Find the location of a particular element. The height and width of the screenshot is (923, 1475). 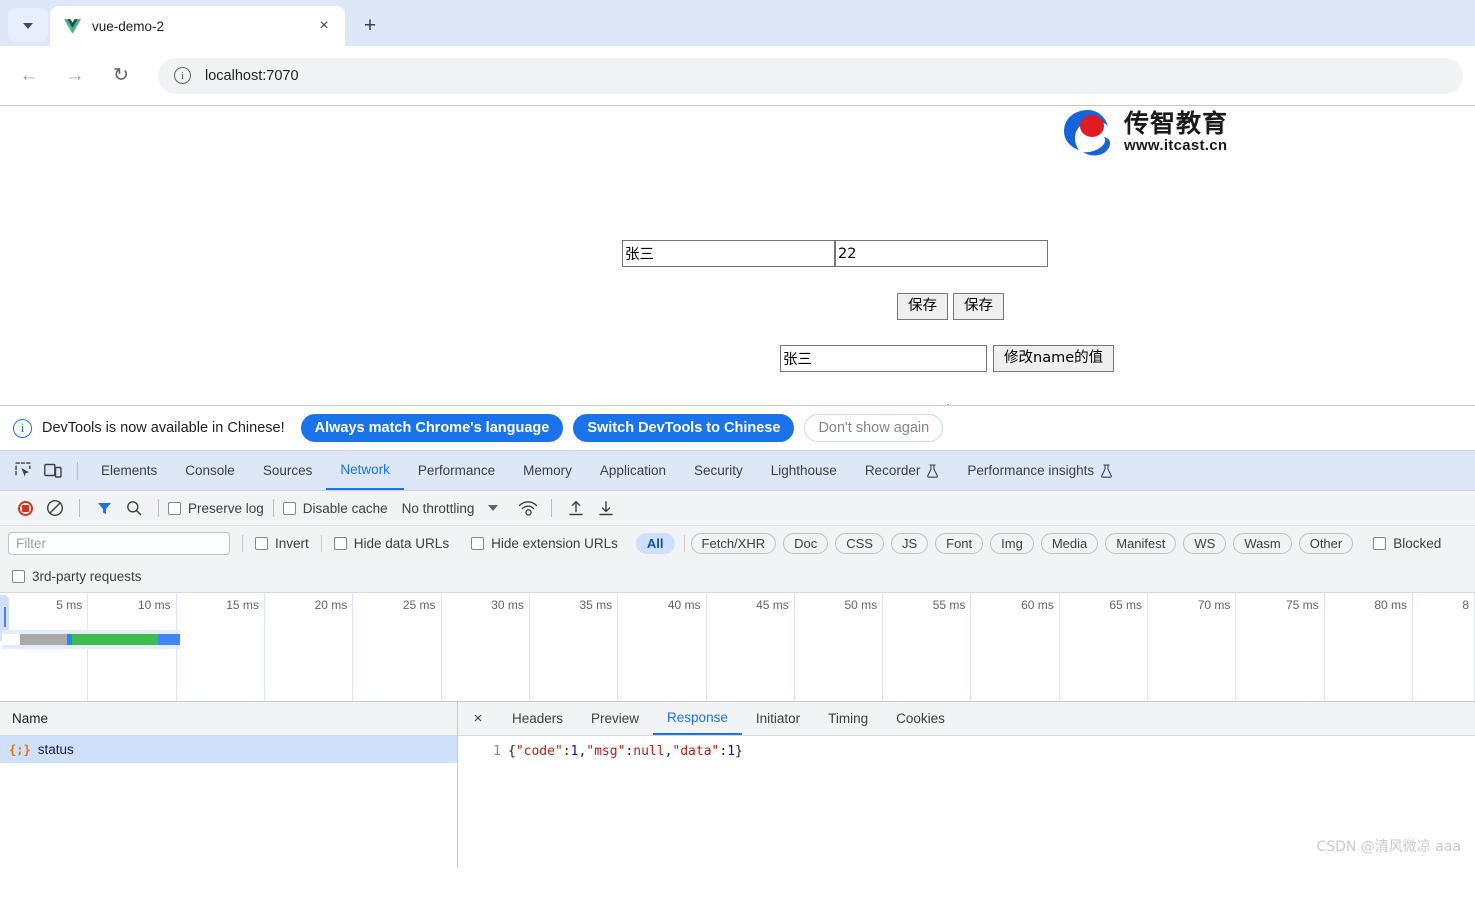

notice-message: DevTools is now available in Chinese! is located at coordinates (163, 428).